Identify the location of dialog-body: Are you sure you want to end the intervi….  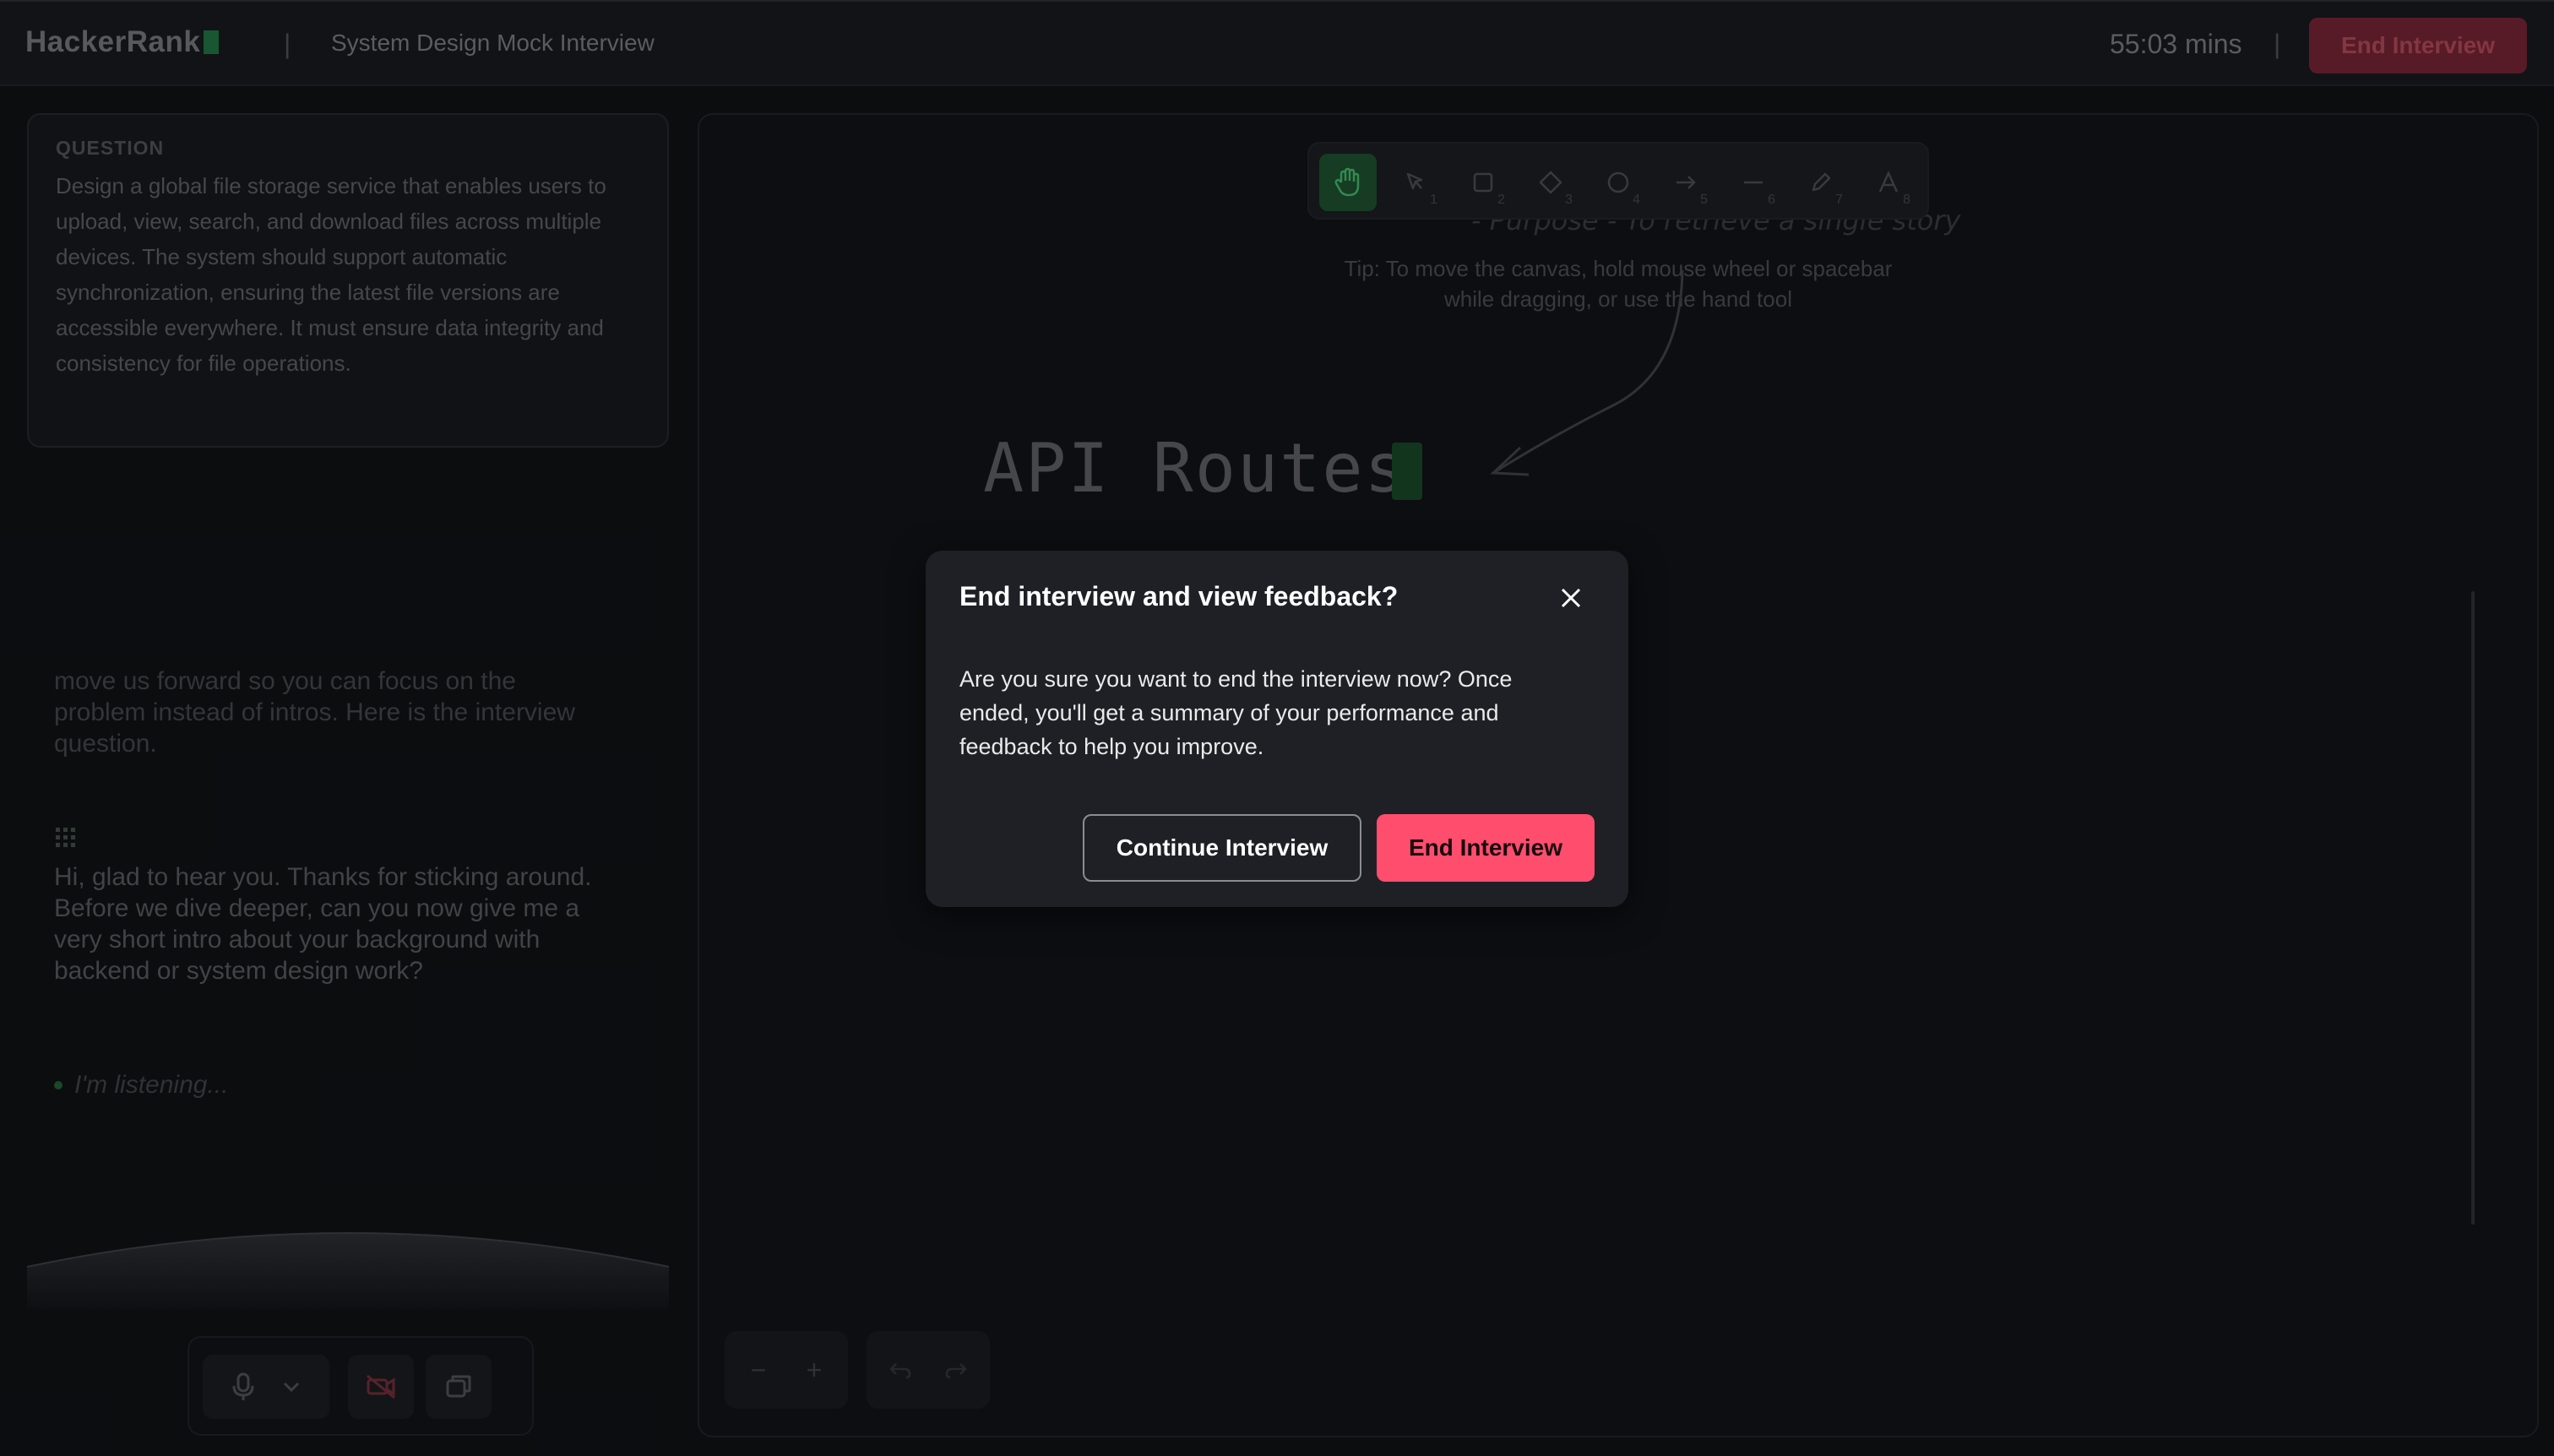
(1236, 712).